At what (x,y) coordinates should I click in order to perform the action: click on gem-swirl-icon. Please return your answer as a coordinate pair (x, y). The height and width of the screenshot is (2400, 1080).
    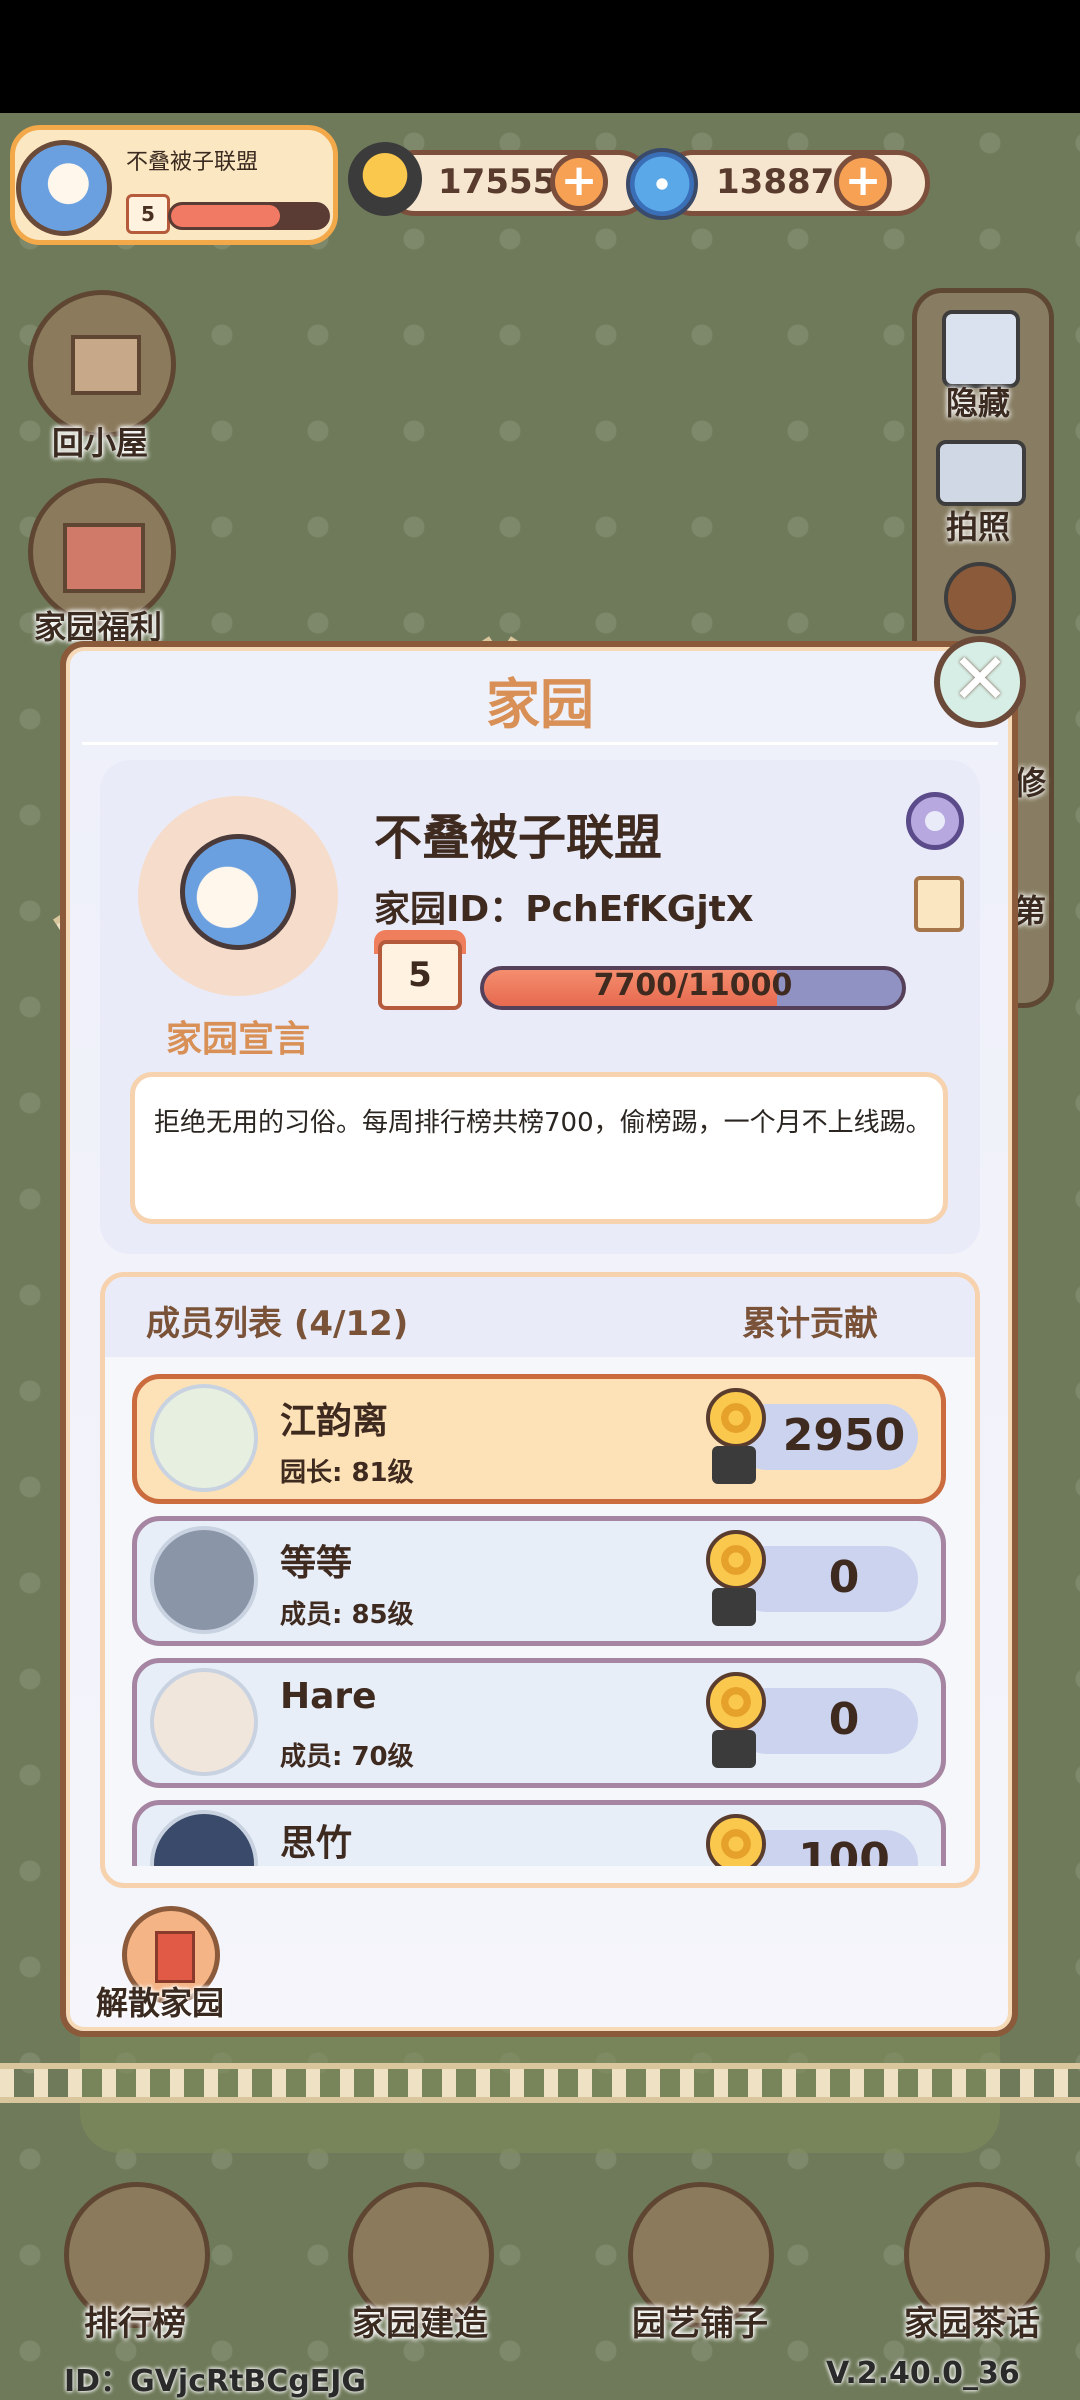
    Looking at the image, I should click on (662, 184).